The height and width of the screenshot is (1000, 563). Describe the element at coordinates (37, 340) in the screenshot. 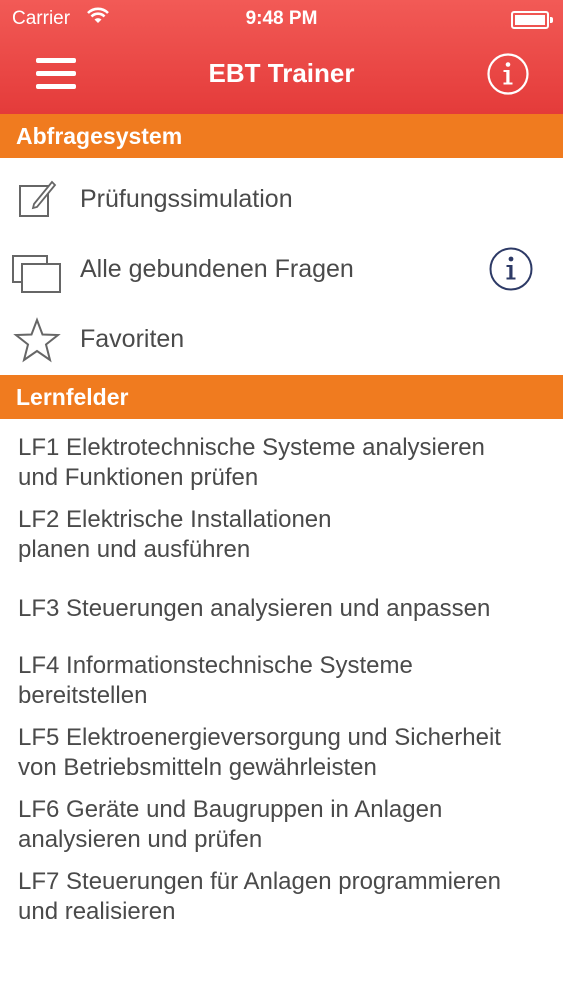

I see `star-icon` at that location.